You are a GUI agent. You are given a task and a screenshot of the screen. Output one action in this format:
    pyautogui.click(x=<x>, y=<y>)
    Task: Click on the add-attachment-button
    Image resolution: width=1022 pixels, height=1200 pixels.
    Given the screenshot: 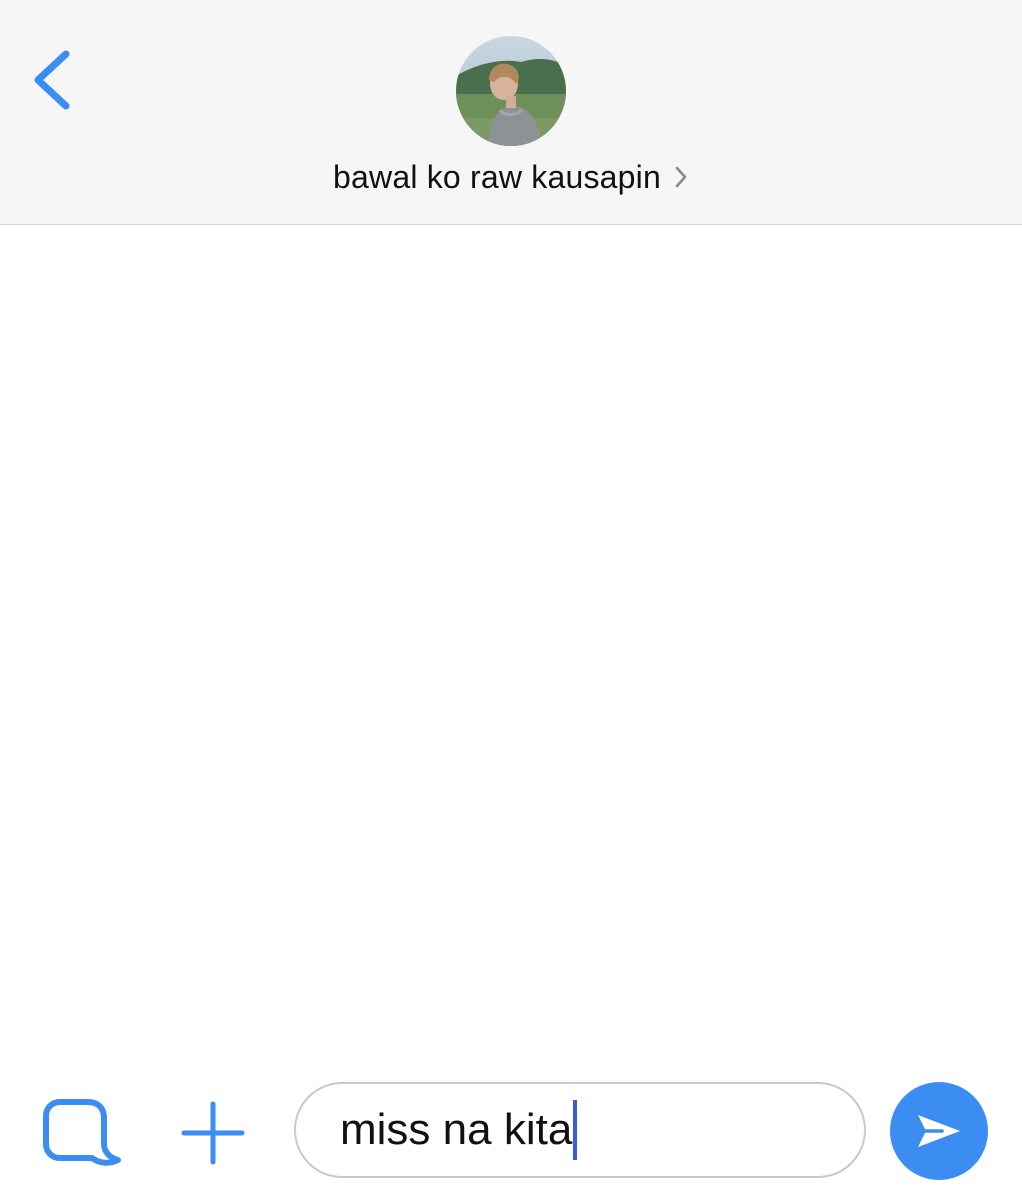 What is the action you would take?
    pyautogui.click(x=213, y=1133)
    